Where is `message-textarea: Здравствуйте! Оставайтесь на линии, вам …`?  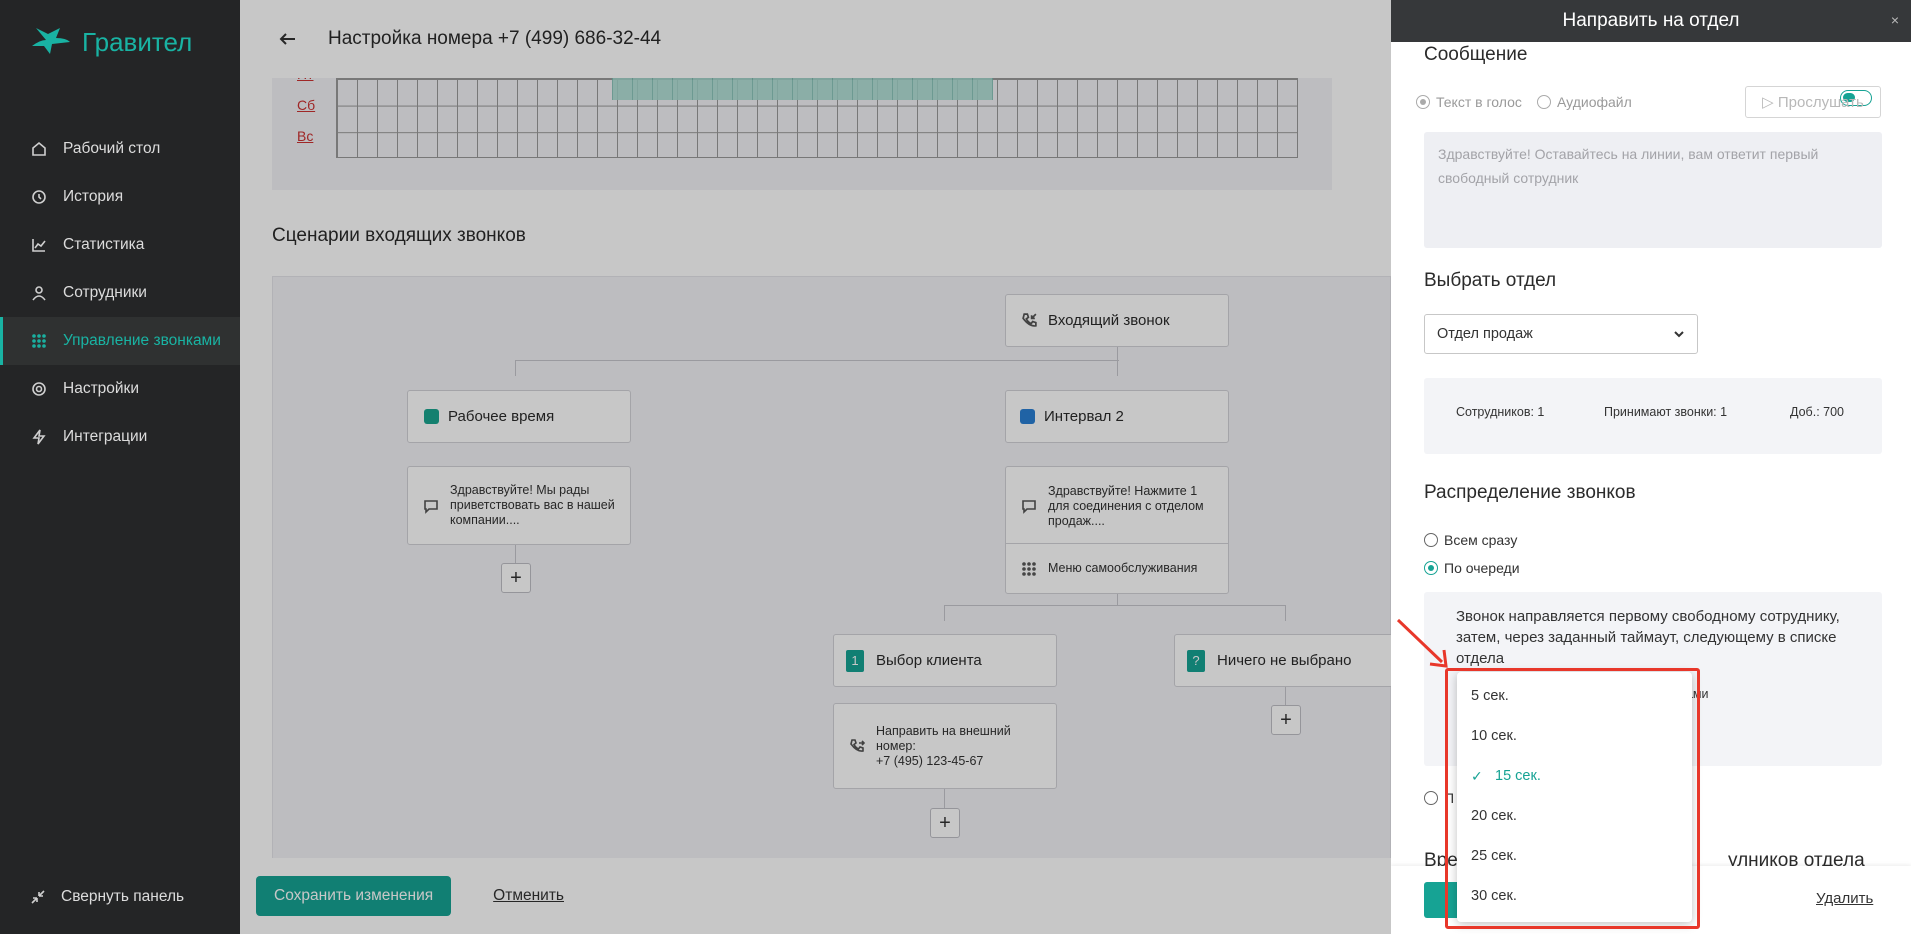
message-textarea: Здравствуйте! Оставайтесь на линии, вам … is located at coordinates (1653, 190).